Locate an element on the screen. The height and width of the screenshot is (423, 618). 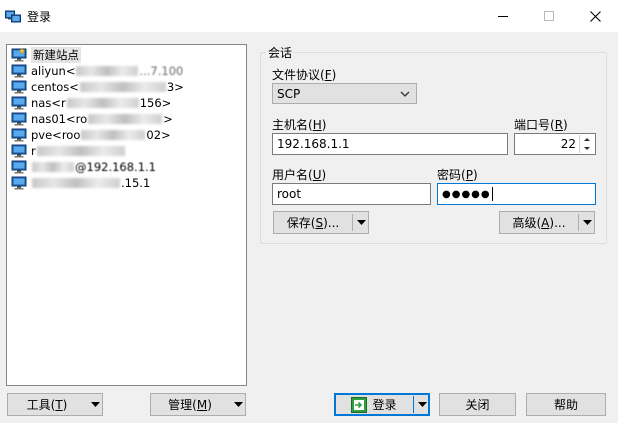
protocol-label: 文件协议(F) is located at coordinates (304, 75).